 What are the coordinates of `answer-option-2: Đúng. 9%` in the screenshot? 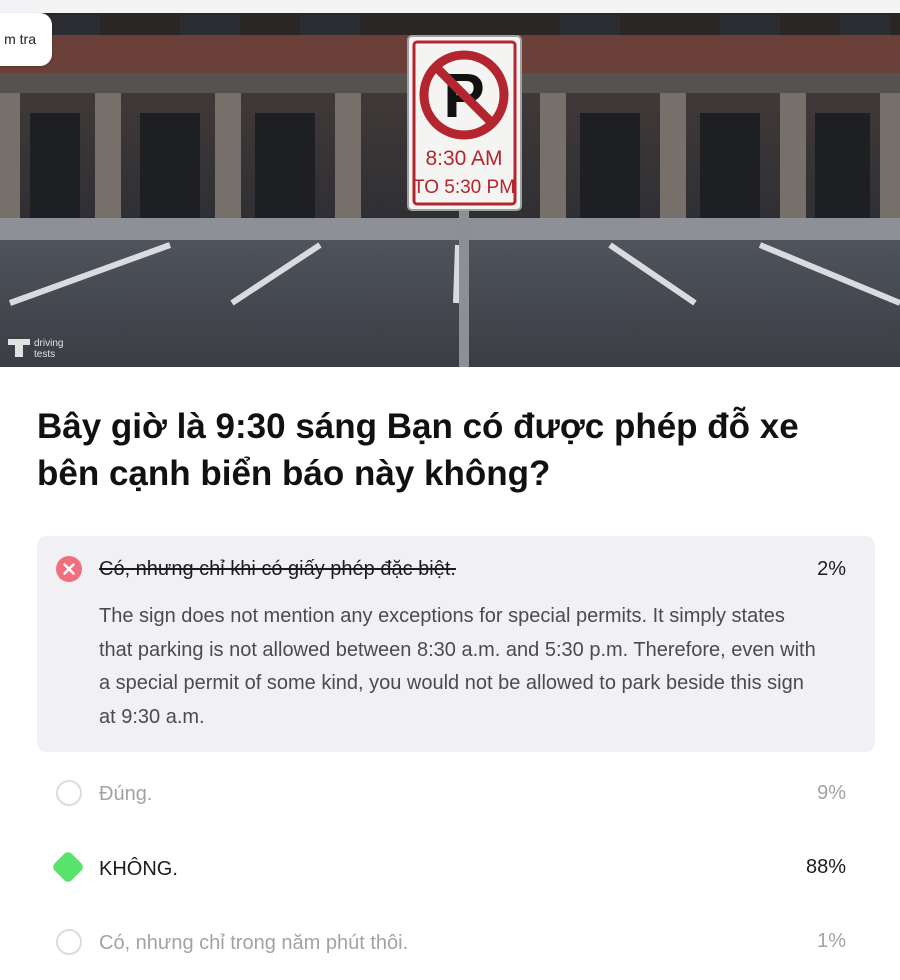 It's located at (456, 794).